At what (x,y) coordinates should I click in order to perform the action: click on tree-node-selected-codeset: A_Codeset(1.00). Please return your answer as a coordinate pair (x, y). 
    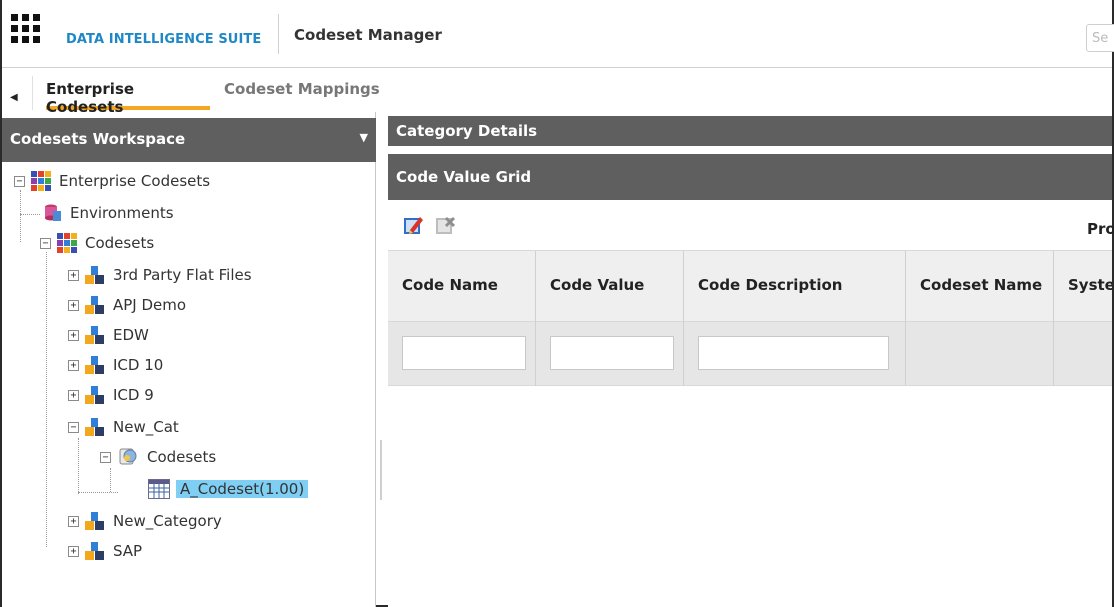
    Looking at the image, I should click on (228, 489).